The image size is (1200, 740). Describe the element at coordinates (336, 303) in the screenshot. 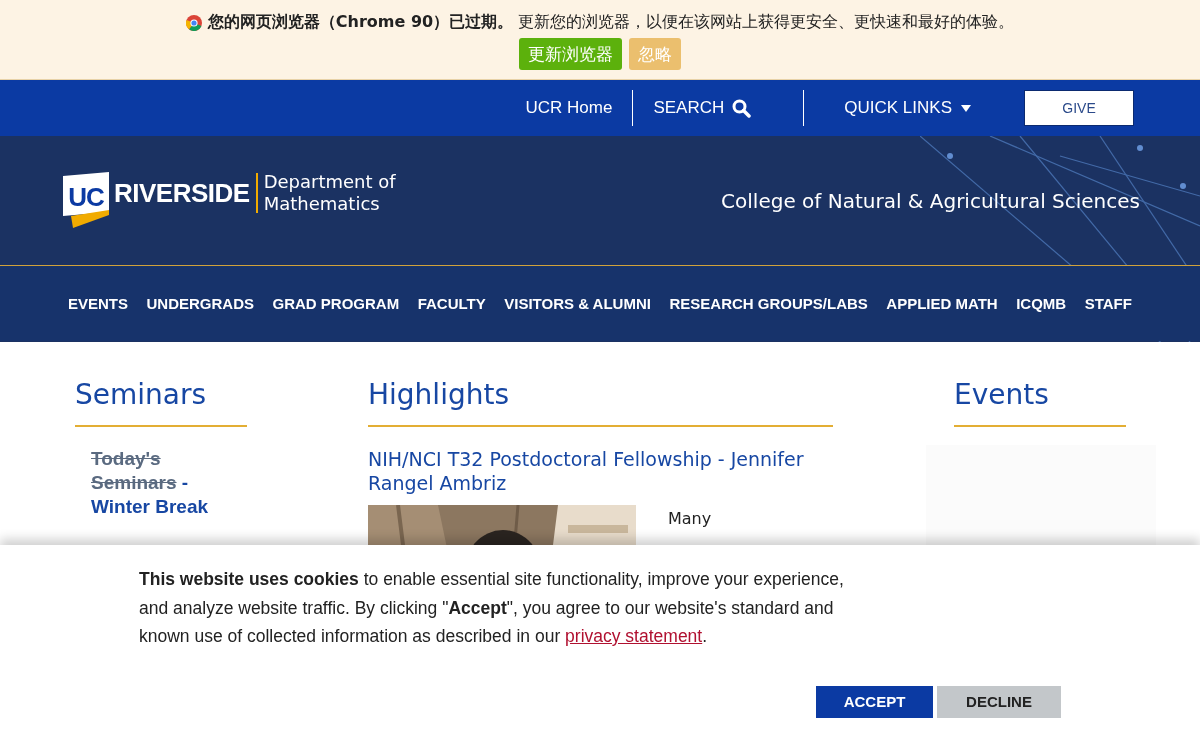

I see `nav-link: GRAD PROGRAM` at that location.